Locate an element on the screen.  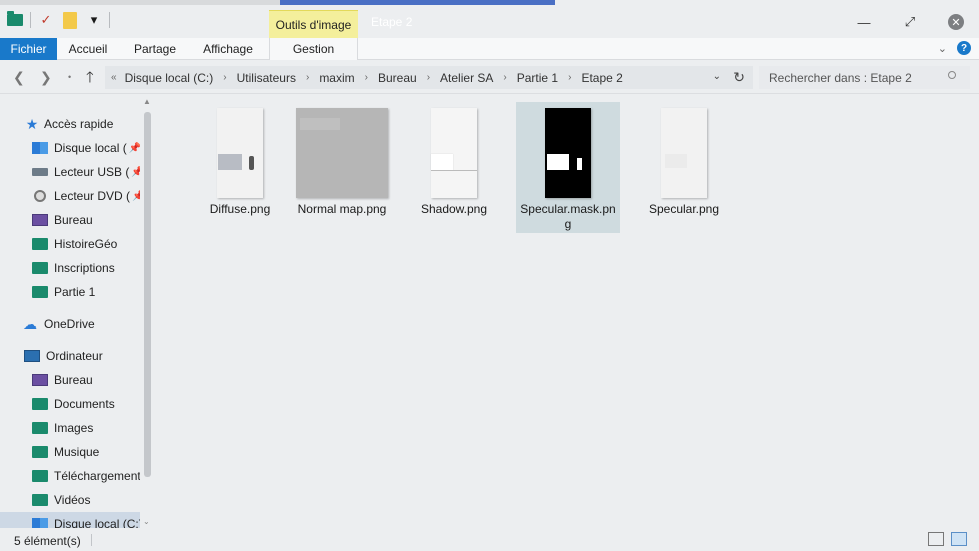
sidebar-item-musique: Musique is located at coordinates (93, 452).